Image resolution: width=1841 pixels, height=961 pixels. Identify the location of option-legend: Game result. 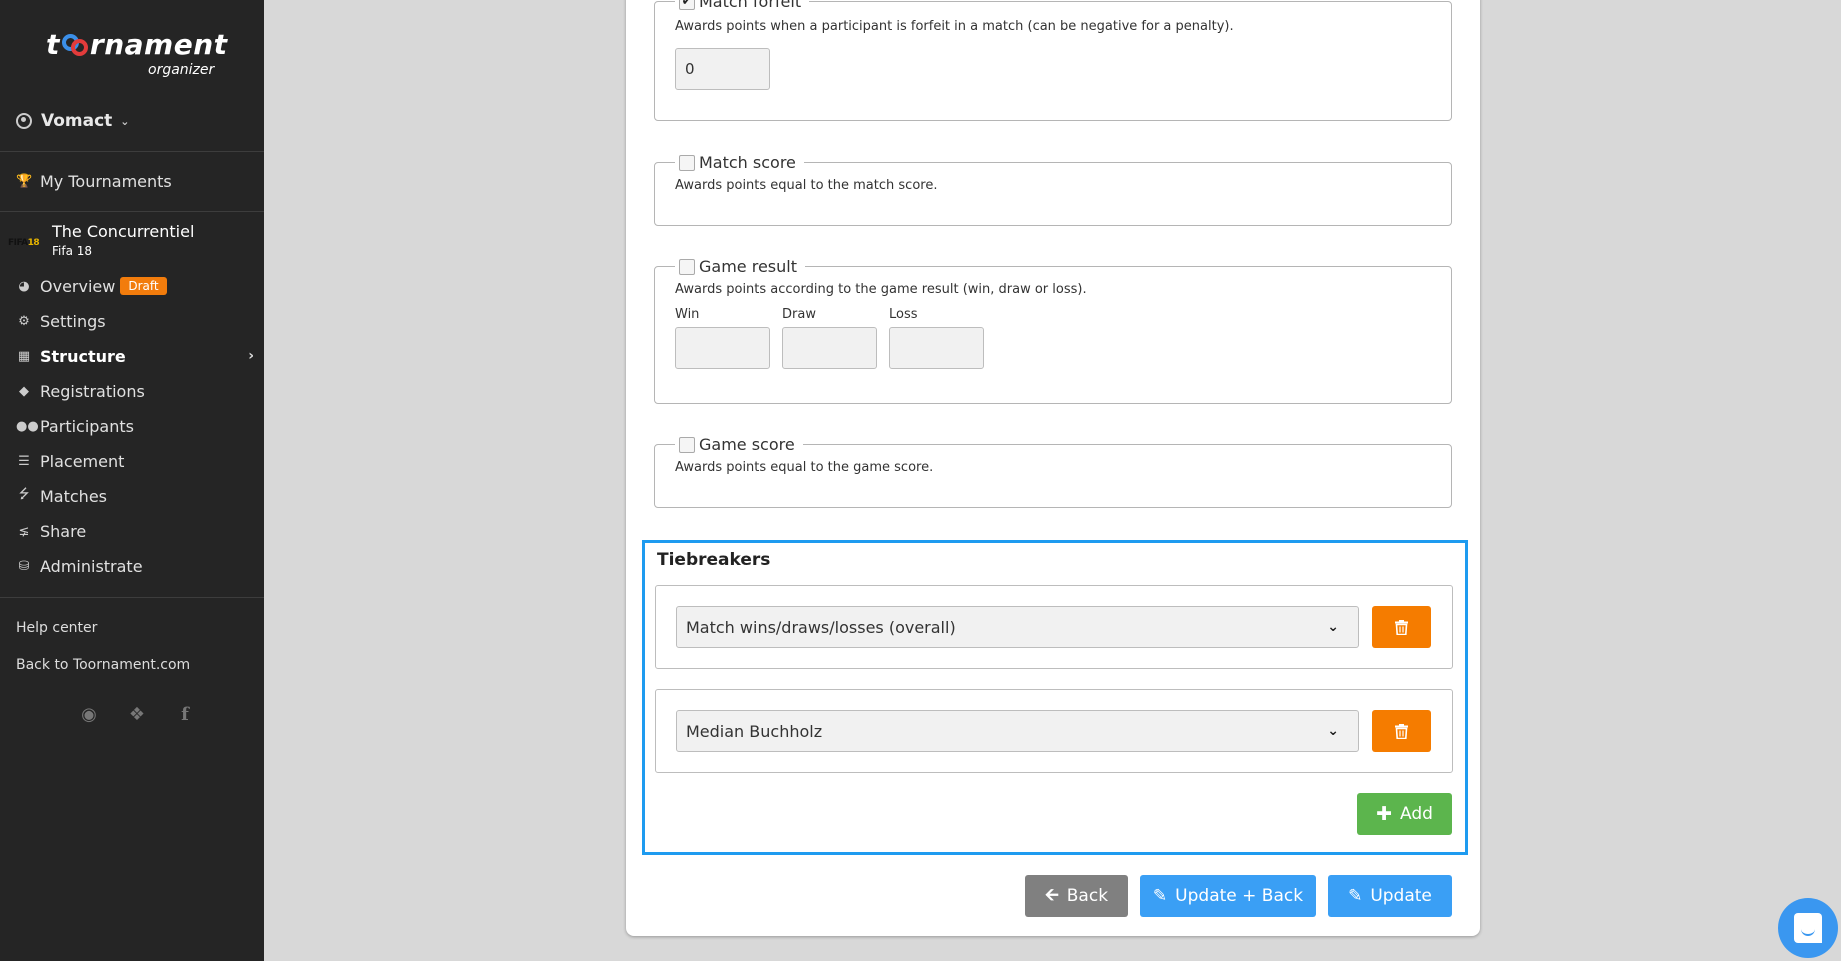
(740, 266).